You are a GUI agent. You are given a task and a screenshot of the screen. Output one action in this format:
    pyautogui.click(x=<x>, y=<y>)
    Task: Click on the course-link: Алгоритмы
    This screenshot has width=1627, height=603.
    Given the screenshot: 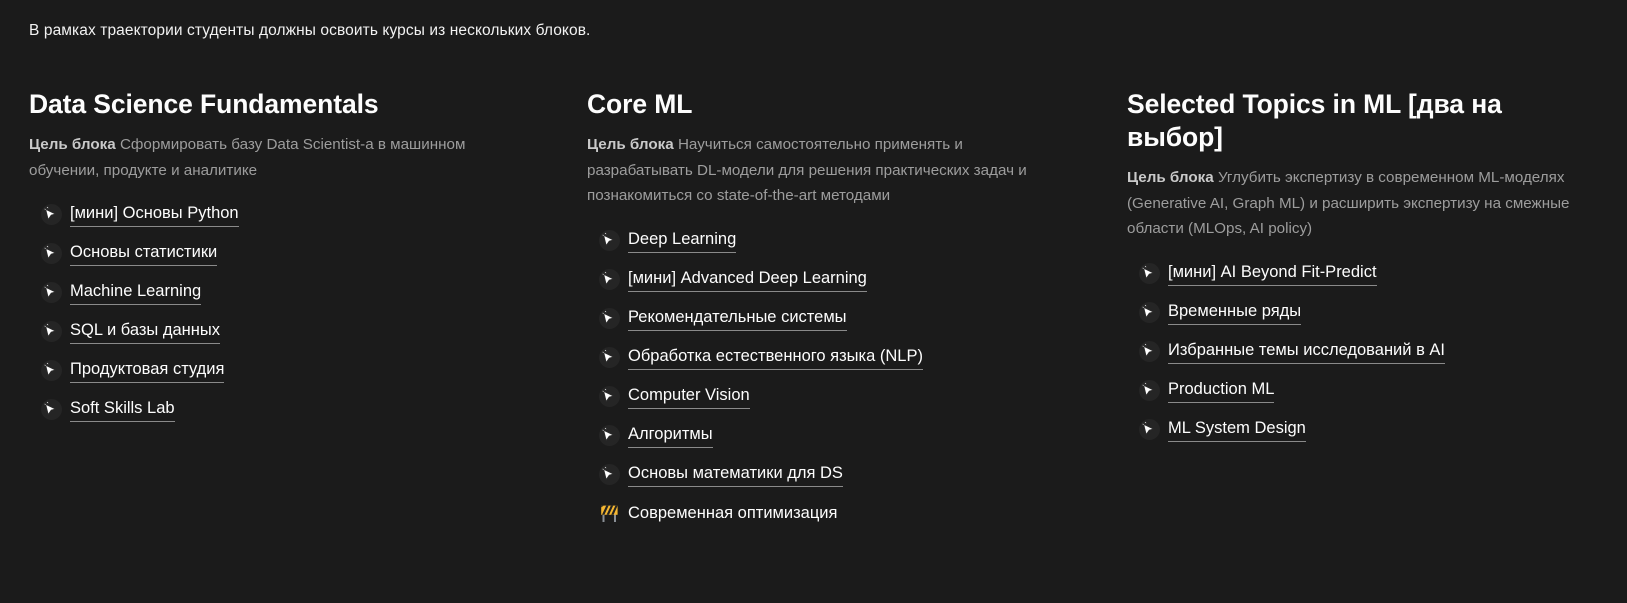 What is the action you would take?
    pyautogui.click(x=670, y=435)
    